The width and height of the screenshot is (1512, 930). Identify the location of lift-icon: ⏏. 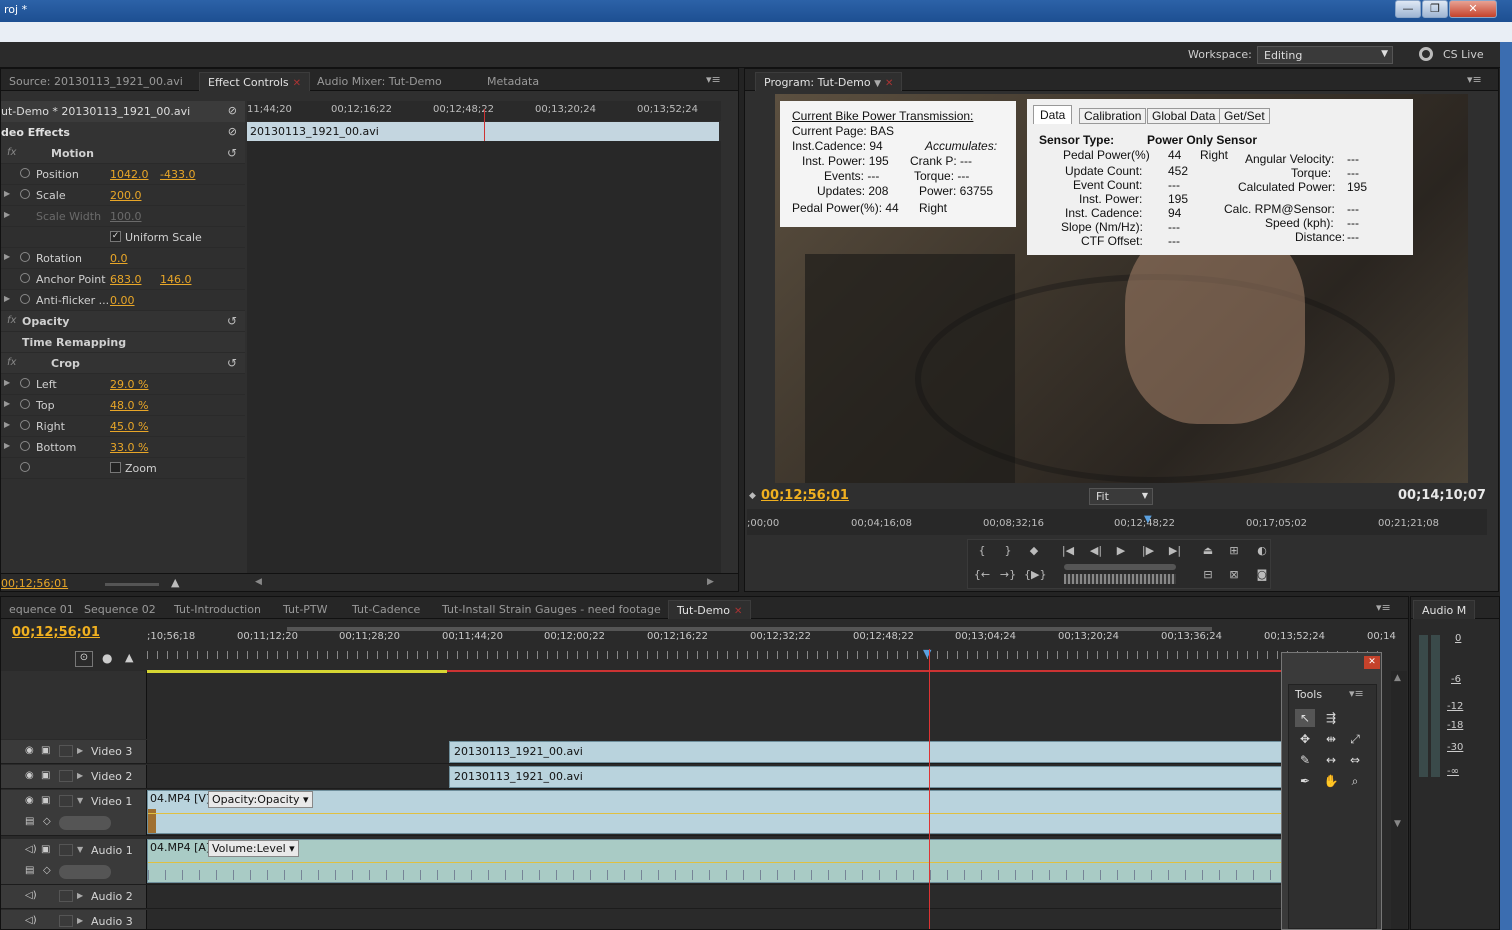
(1208, 551).